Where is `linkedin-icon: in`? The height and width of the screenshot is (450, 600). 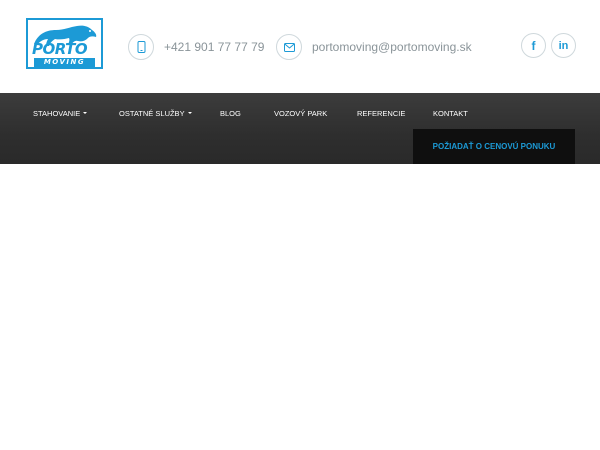 linkedin-icon: in is located at coordinates (563, 45).